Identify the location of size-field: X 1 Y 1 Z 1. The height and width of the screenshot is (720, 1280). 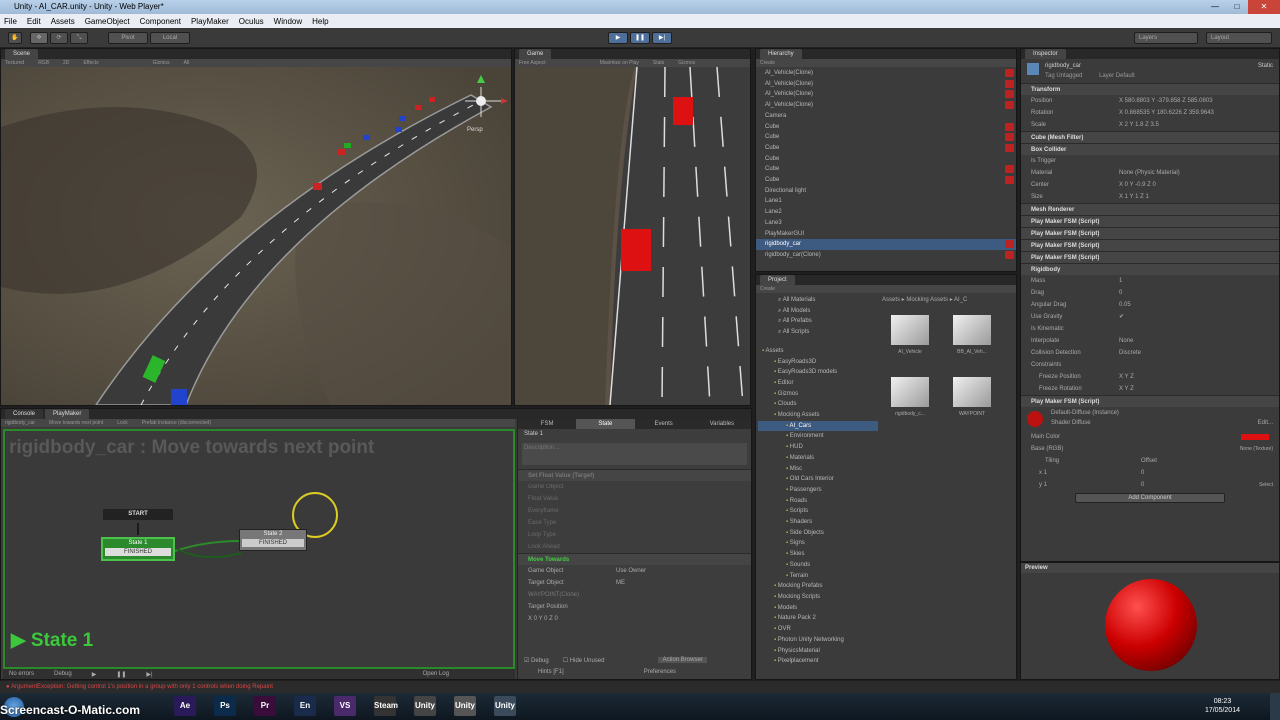
(1134, 197).